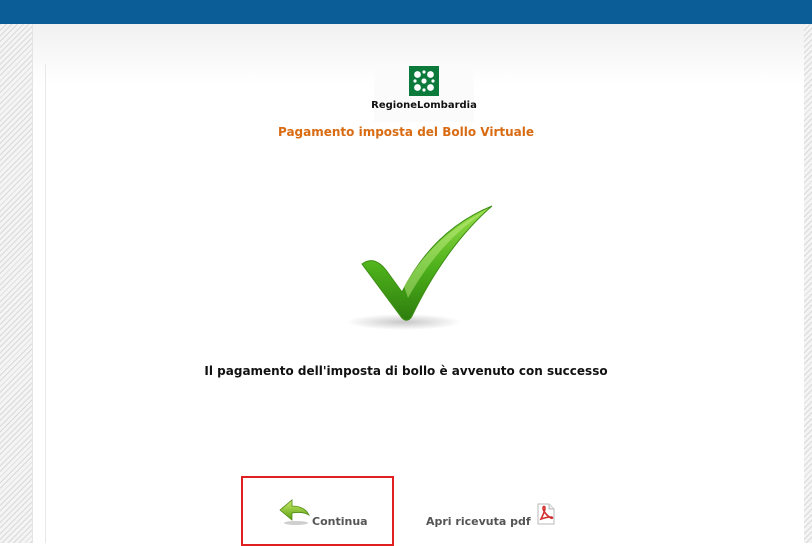  Describe the element at coordinates (16, 283) in the screenshot. I see `left-rail` at that location.